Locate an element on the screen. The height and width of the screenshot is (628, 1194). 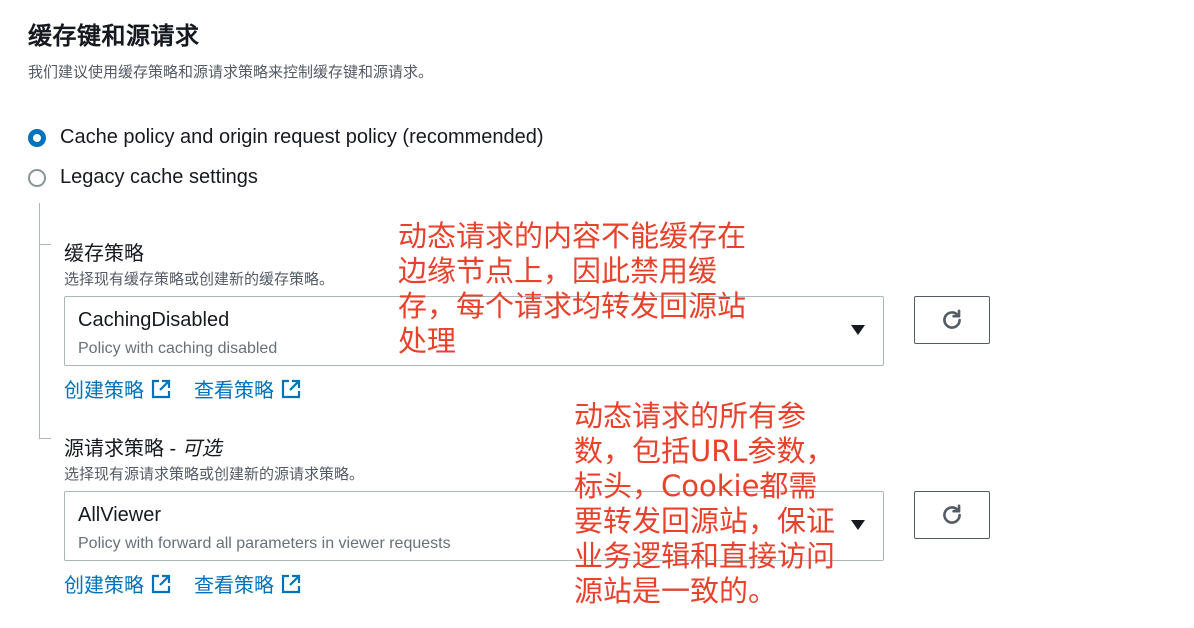
section-title: 缓存键和源请求 is located at coordinates (114, 36).